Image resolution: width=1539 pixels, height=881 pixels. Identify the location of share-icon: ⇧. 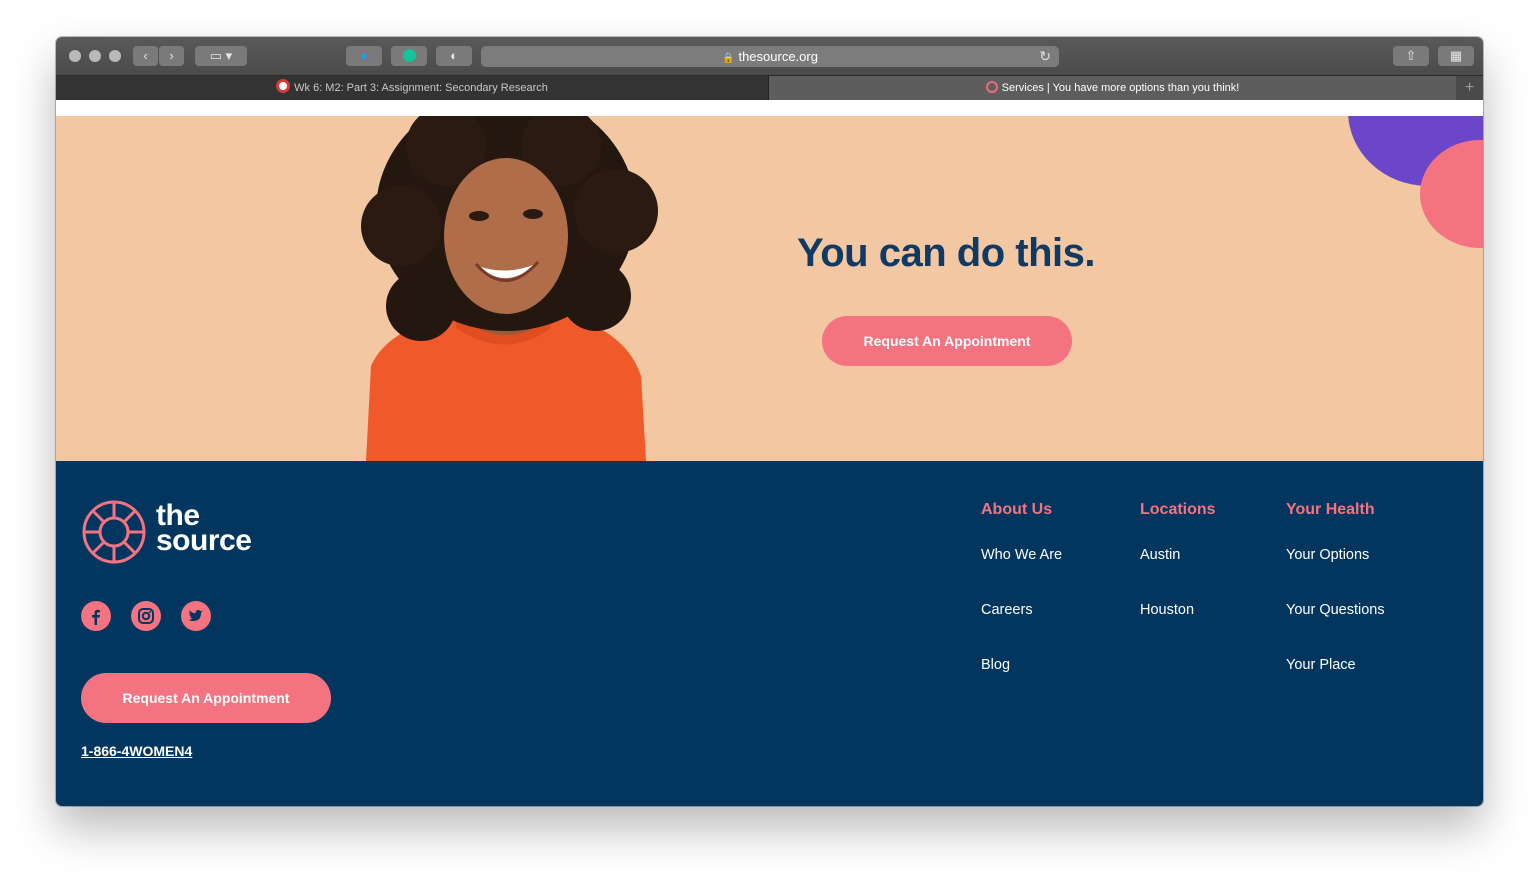
(1411, 55).